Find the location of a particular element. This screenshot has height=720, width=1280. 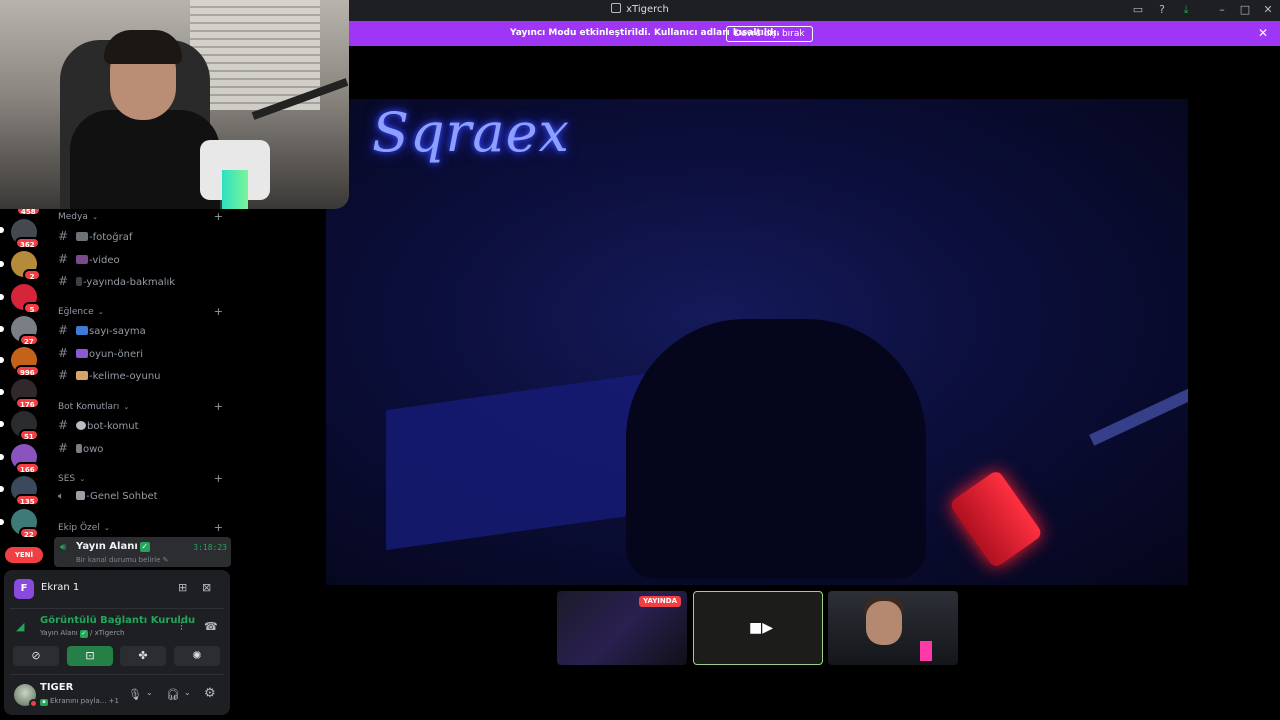

category-ses: SES ⌄ is located at coordinates (71, 479).